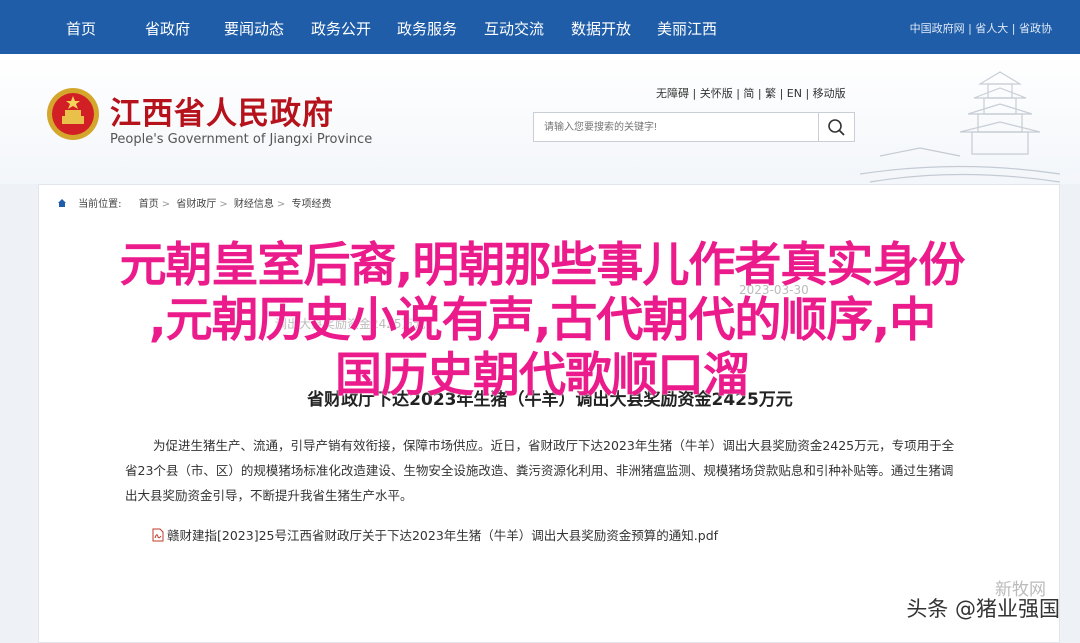  What do you see at coordinates (62, 203) in the screenshot?
I see `home-icon` at bounding box center [62, 203].